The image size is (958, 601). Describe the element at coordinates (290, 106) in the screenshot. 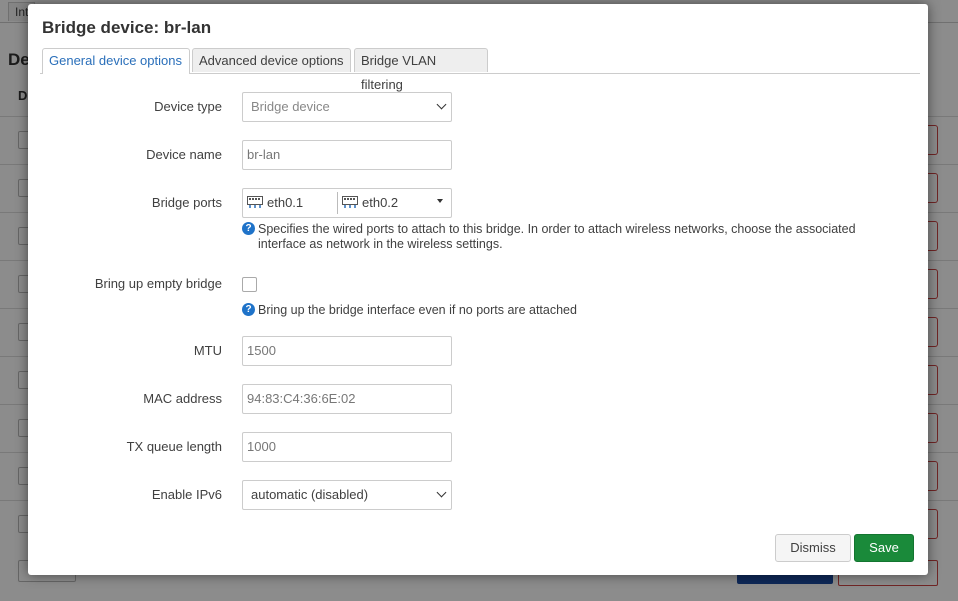

I see `device-type-value: Bridge device` at that location.